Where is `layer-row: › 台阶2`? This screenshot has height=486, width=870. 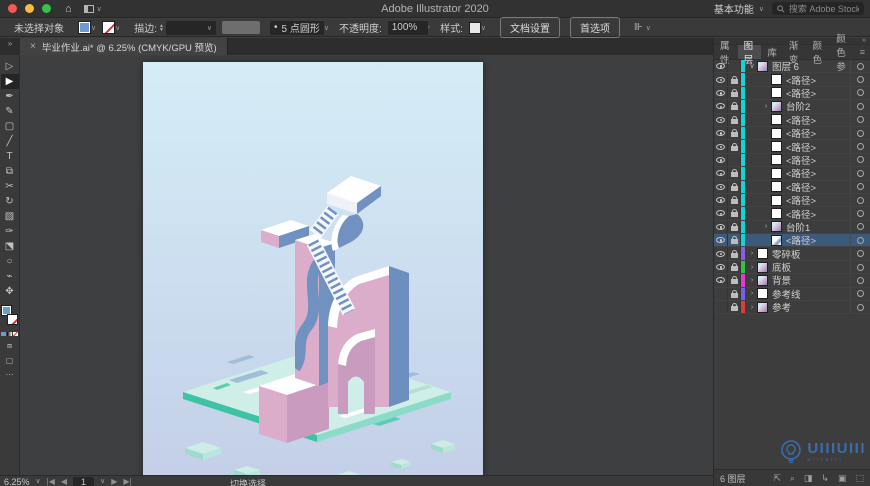 layer-row: › 台阶2 is located at coordinates (792, 106).